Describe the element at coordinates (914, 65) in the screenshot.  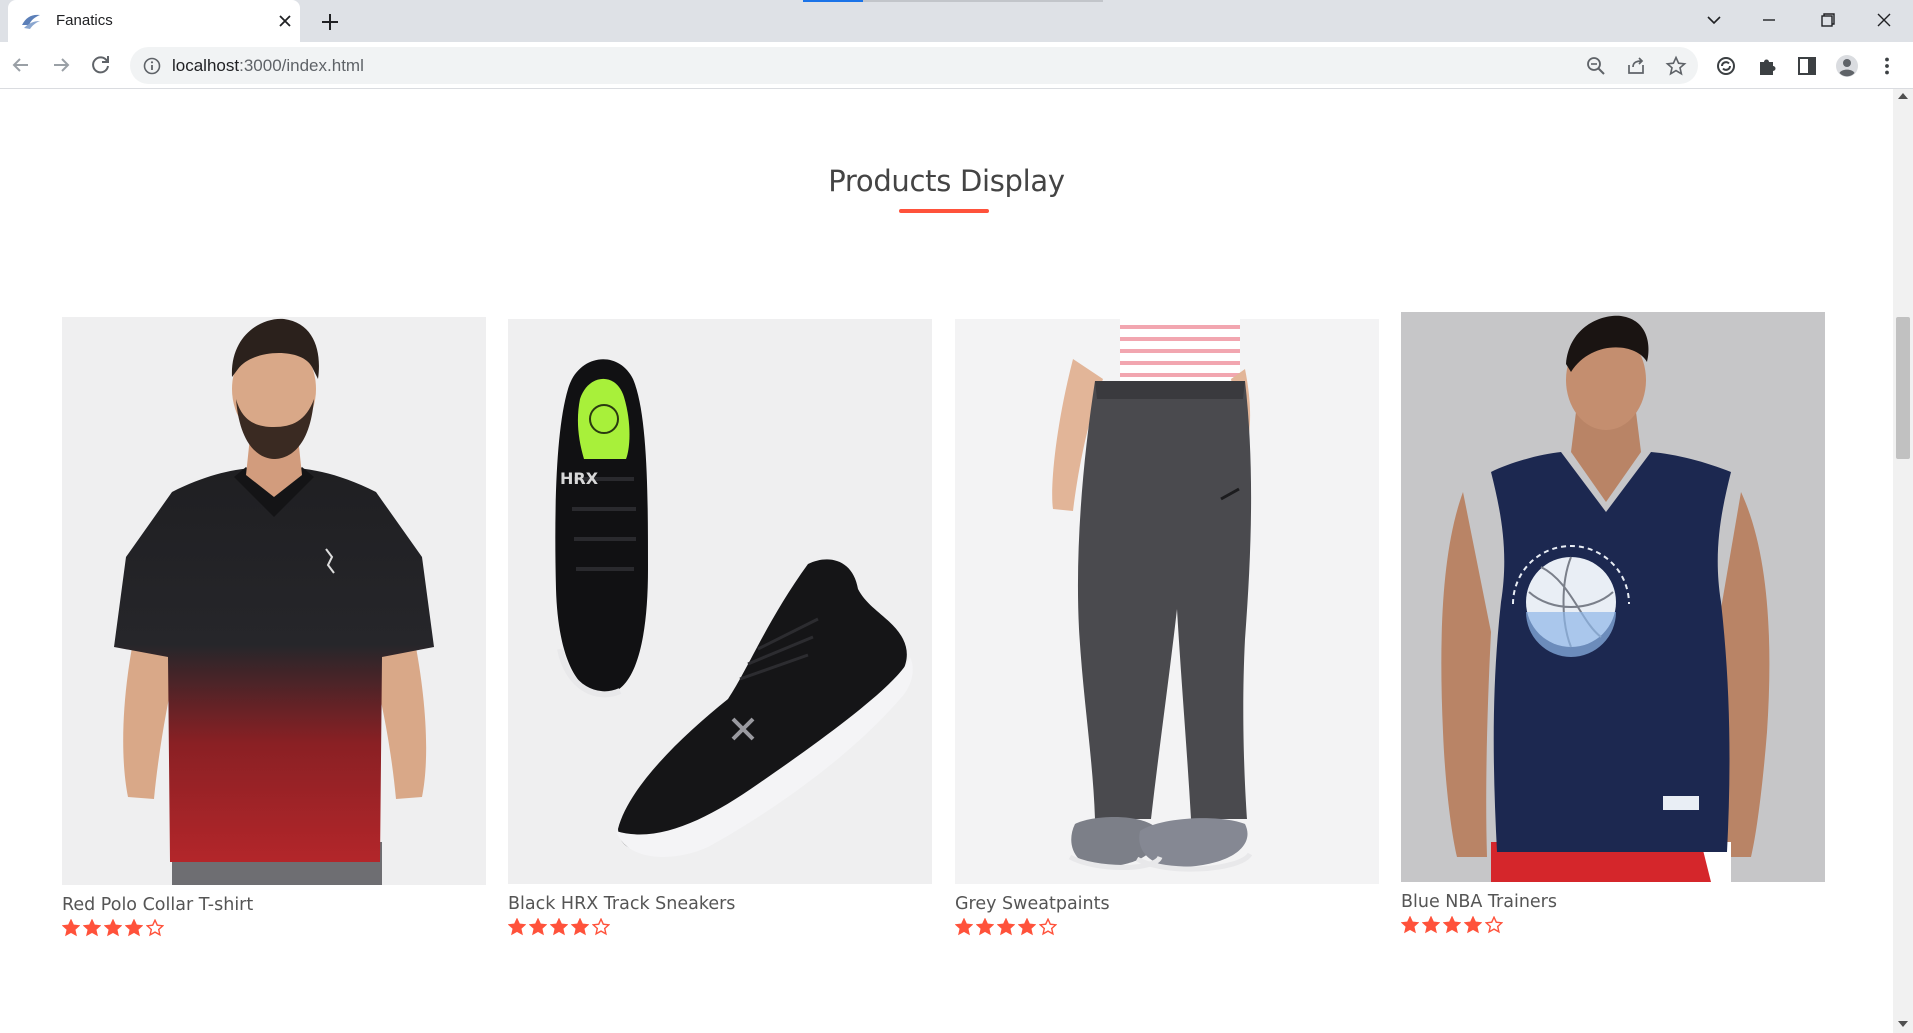
I see `address-bar: localhost:3000/index.html` at that location.